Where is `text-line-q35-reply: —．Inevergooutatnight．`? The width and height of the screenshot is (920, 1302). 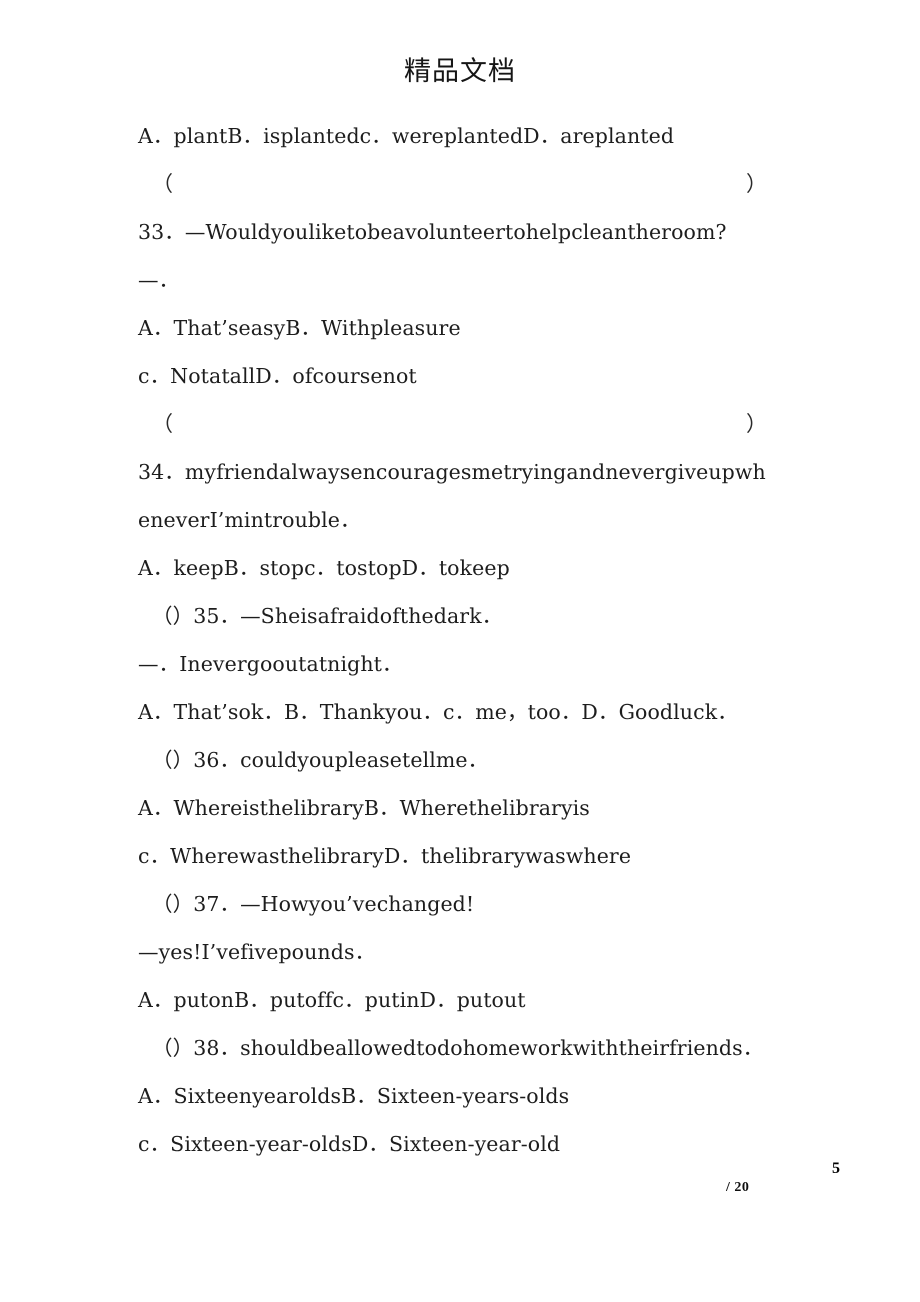 text-line-q35-reply: —．Inevergooutatnight． is located at coordinates (270, 664).